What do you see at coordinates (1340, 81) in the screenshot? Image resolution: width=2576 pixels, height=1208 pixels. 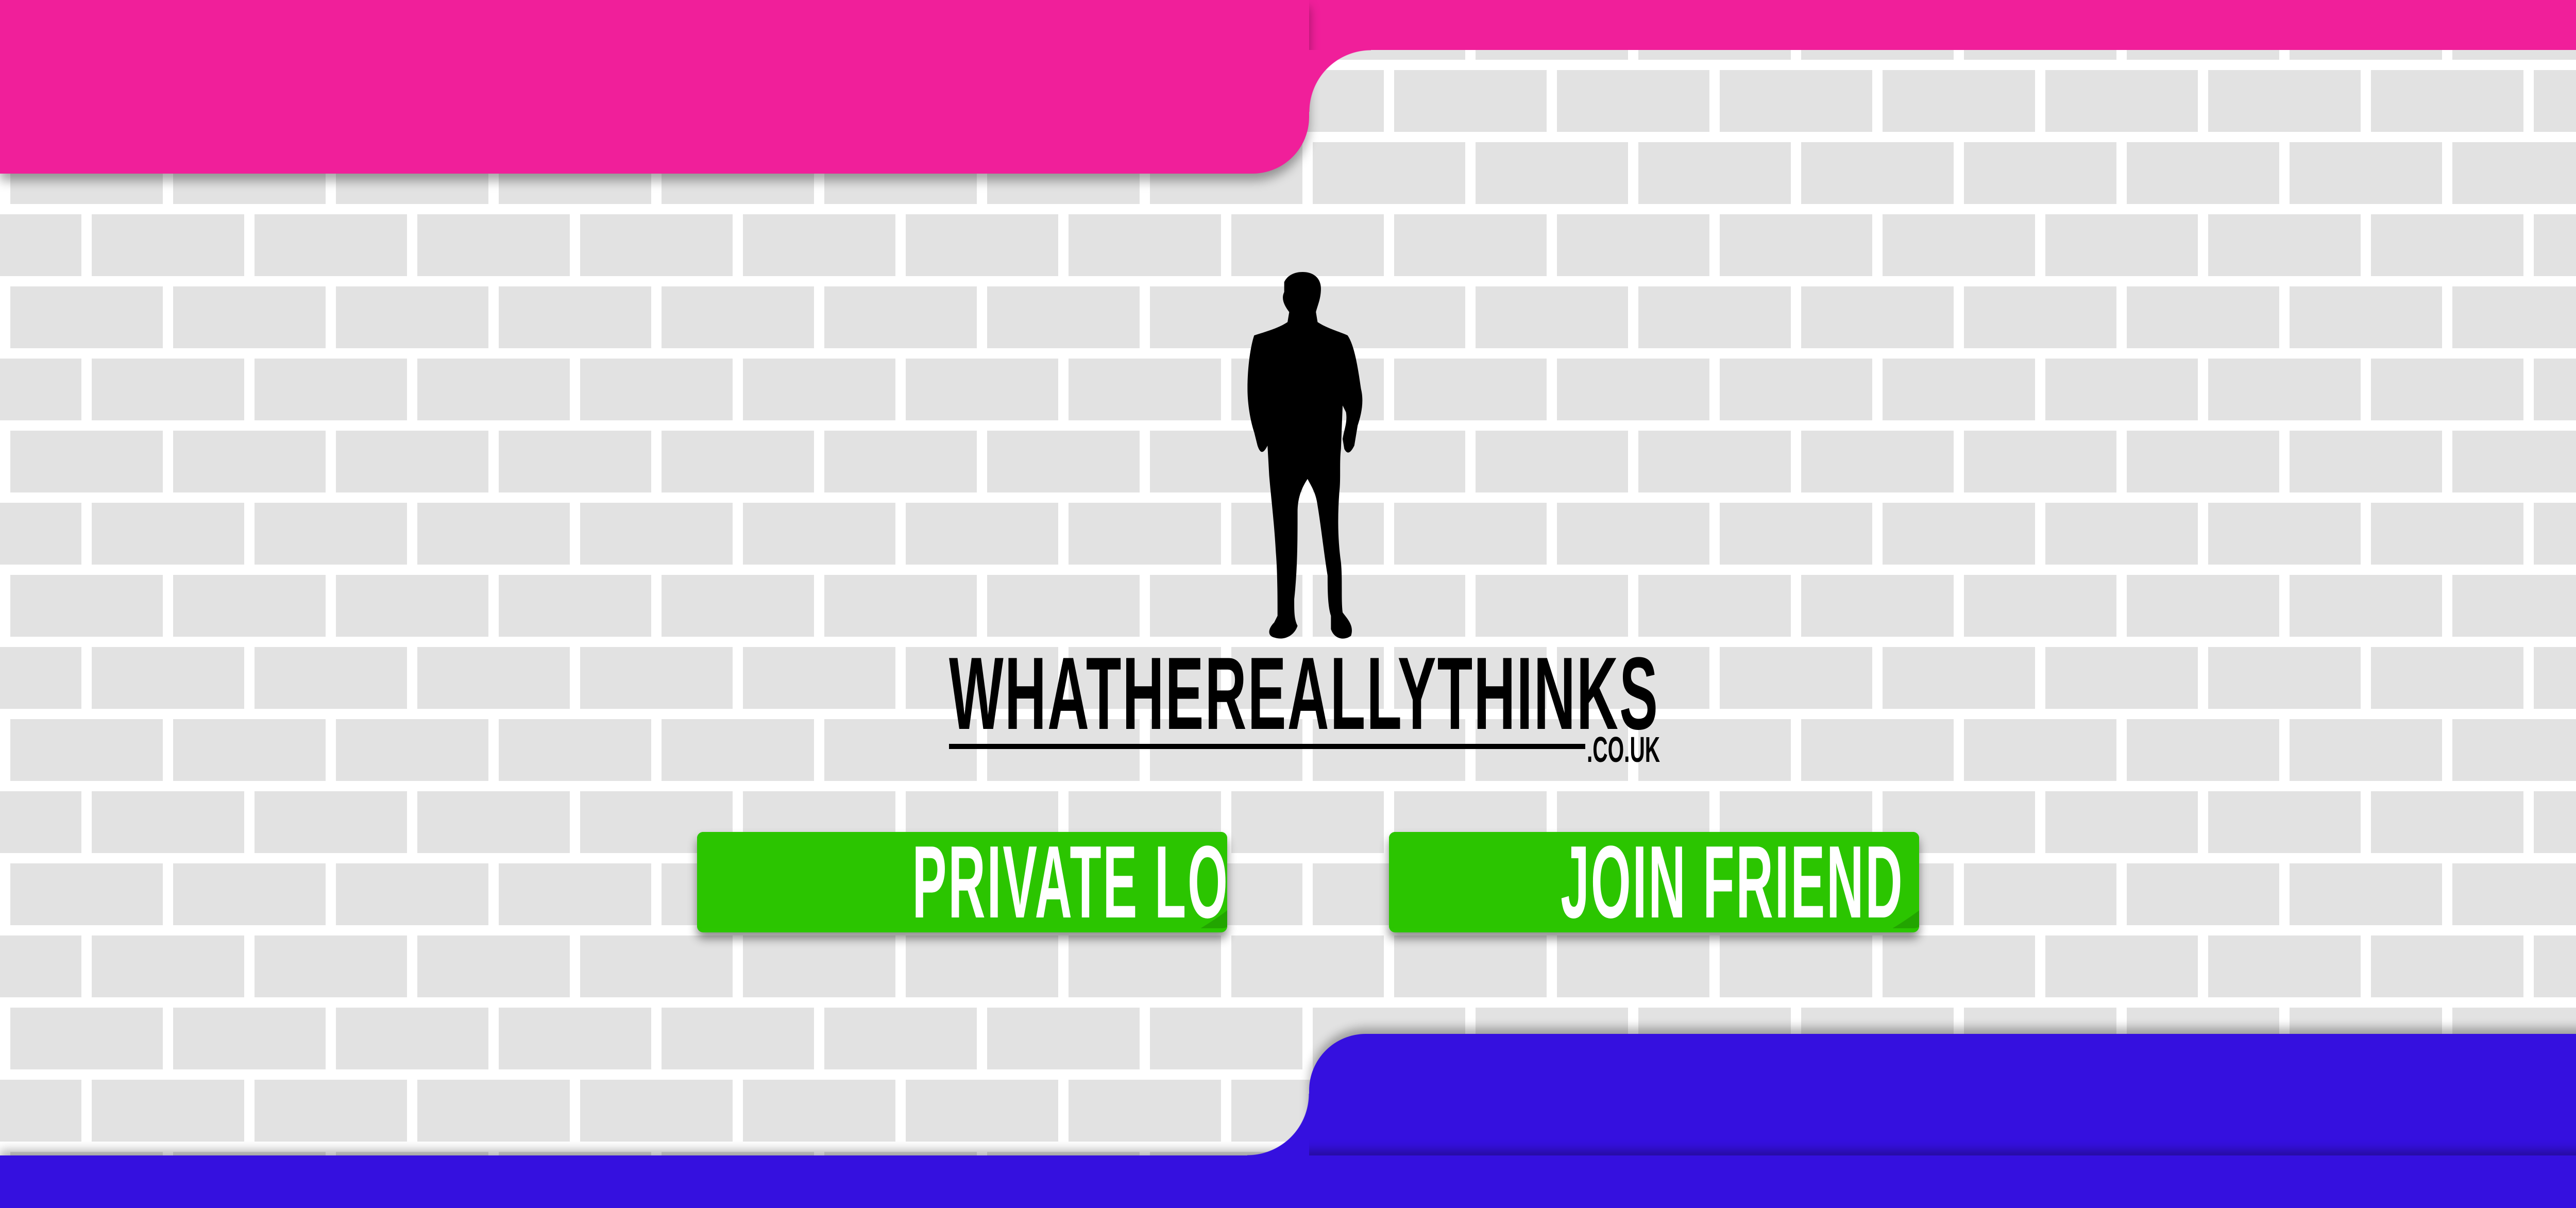 I see `top-banner-curve` at bounding box center [1340, 81].